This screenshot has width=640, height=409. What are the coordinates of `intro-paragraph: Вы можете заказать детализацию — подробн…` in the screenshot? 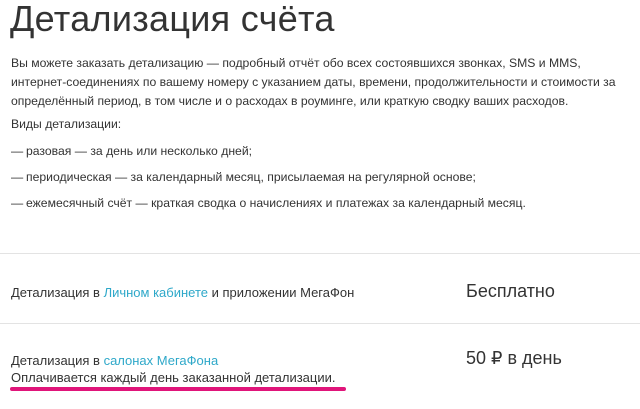 It's located at (313, 82).